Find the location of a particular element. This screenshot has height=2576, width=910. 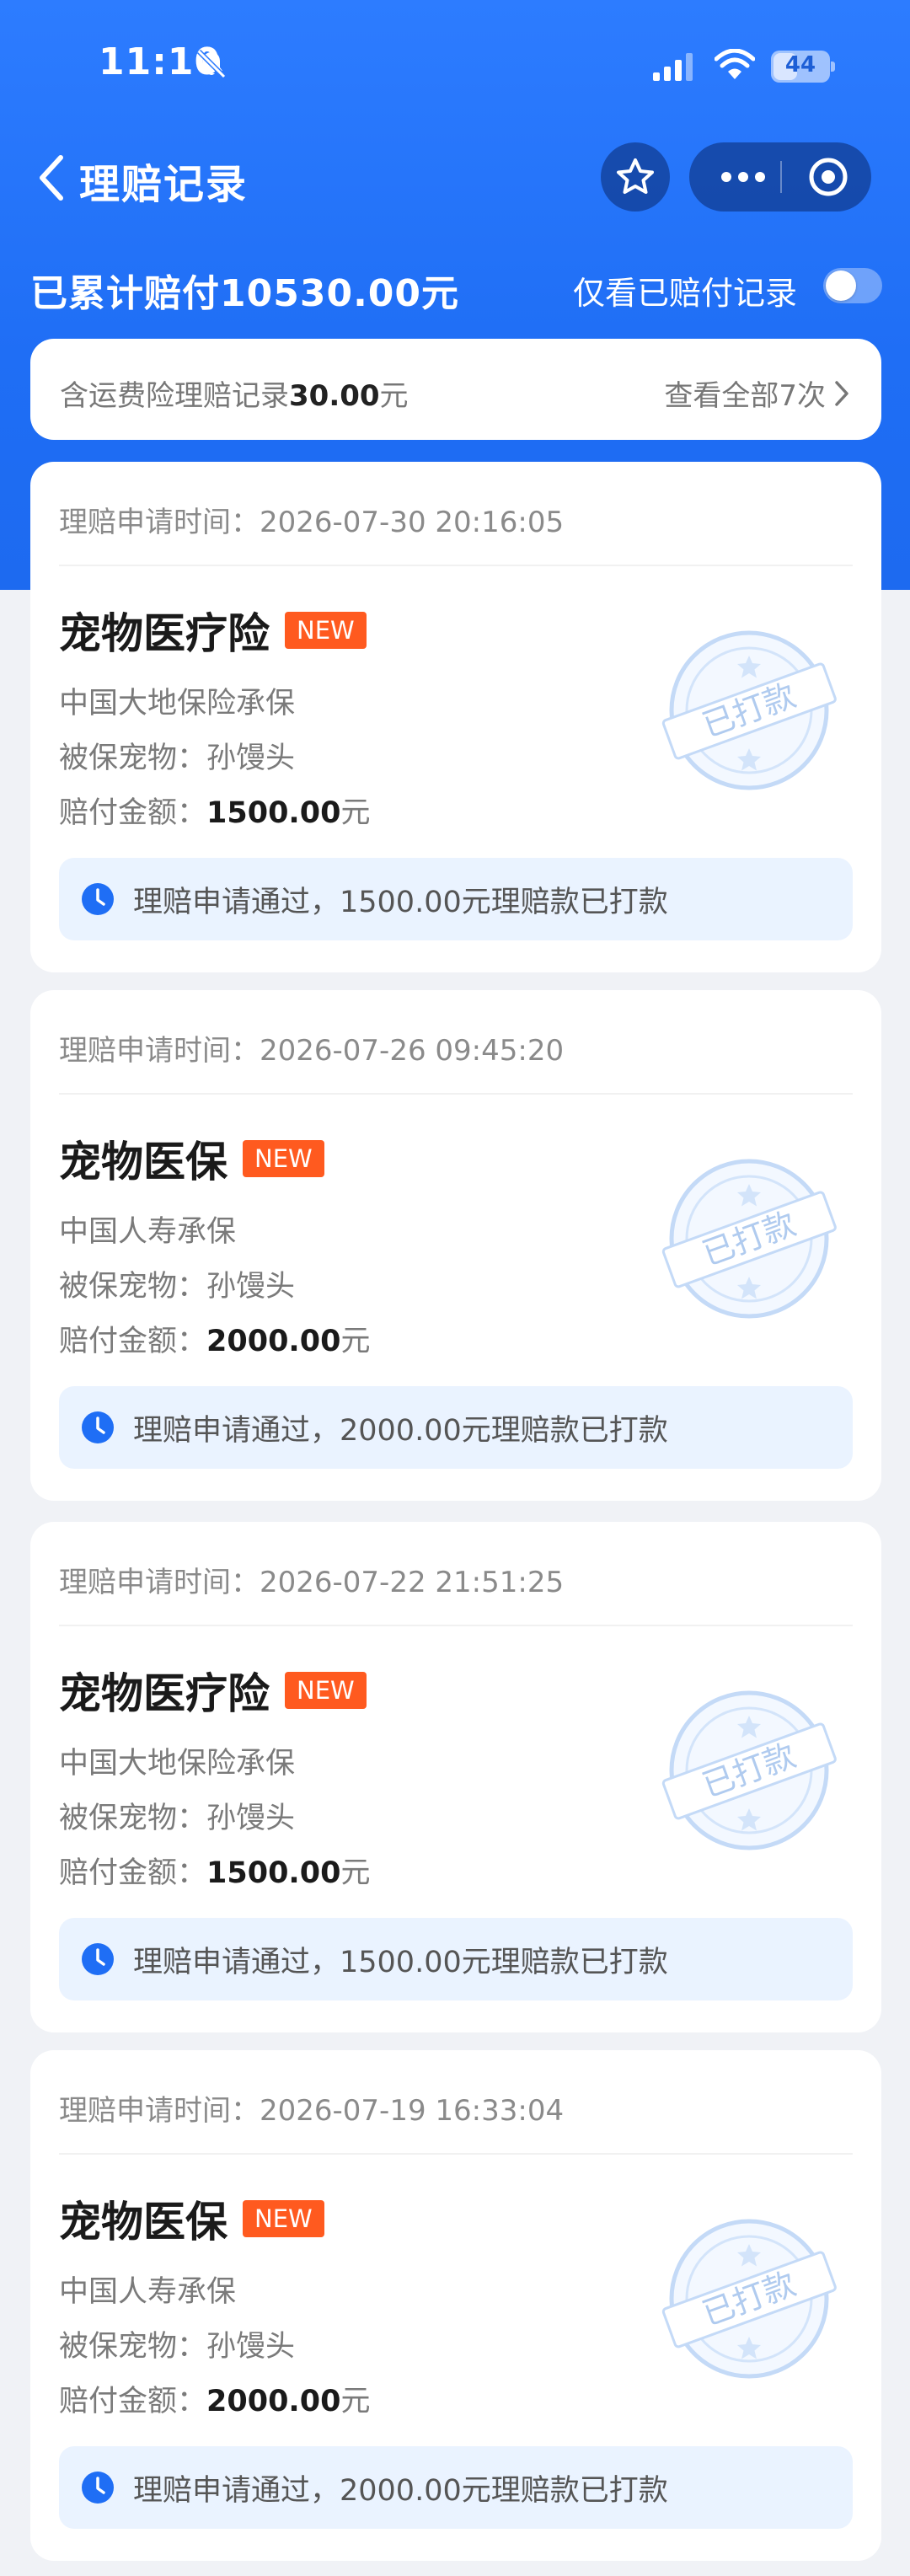

capsule-divider is located at coordinates (781, 177).